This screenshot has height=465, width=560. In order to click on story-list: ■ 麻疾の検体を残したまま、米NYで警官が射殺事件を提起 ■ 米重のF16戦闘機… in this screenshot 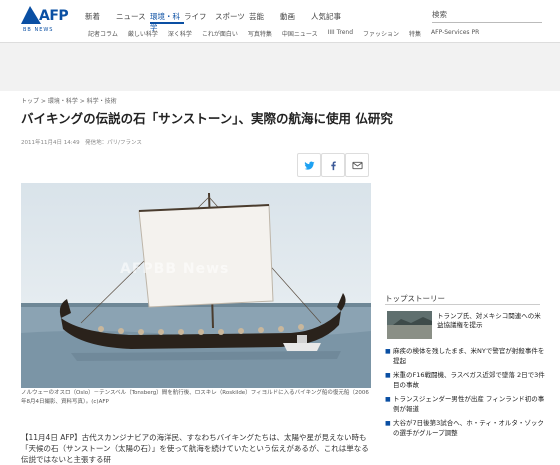, I will do `click(465, 395)`.